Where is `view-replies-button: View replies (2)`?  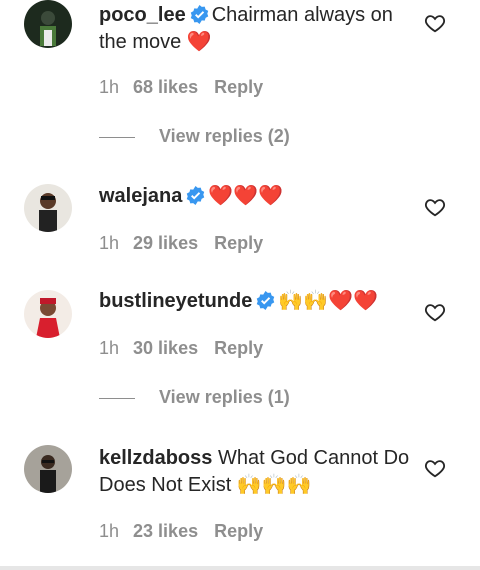 view-replies-button: View replies (2) is located at coordinates (194, 136).